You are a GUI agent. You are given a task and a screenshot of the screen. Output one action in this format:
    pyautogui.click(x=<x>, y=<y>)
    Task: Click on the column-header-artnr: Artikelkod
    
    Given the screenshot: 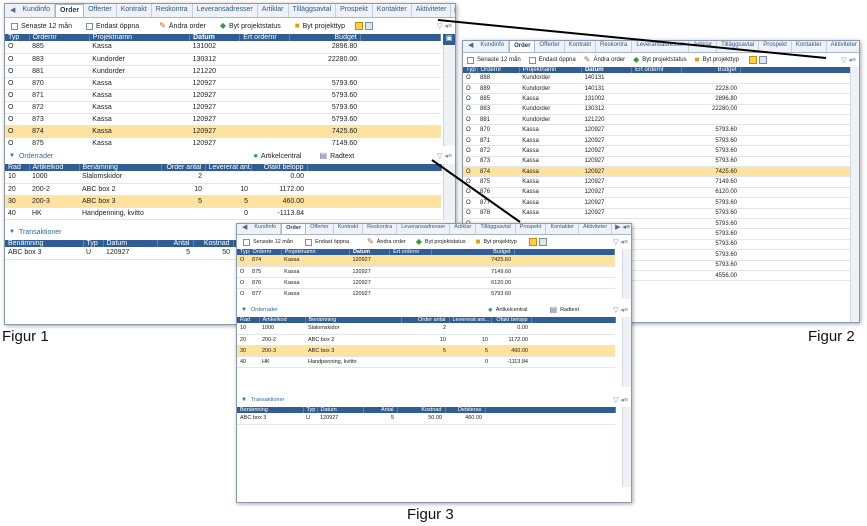 What is the action you would take?
    pyautogui.click(x=54, y=167)
    